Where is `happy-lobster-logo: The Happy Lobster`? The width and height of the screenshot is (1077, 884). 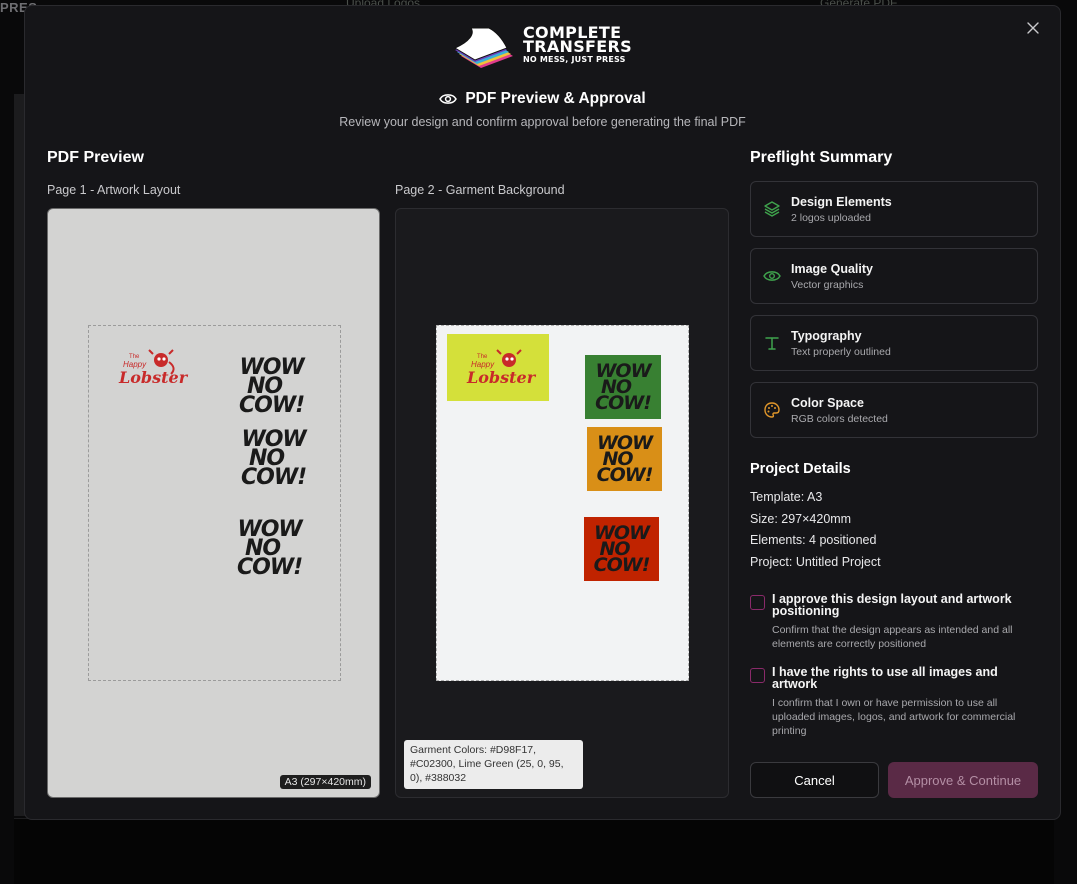
happy-lobster-logo: The Happy Lobster is located at coordinates (153, 368).